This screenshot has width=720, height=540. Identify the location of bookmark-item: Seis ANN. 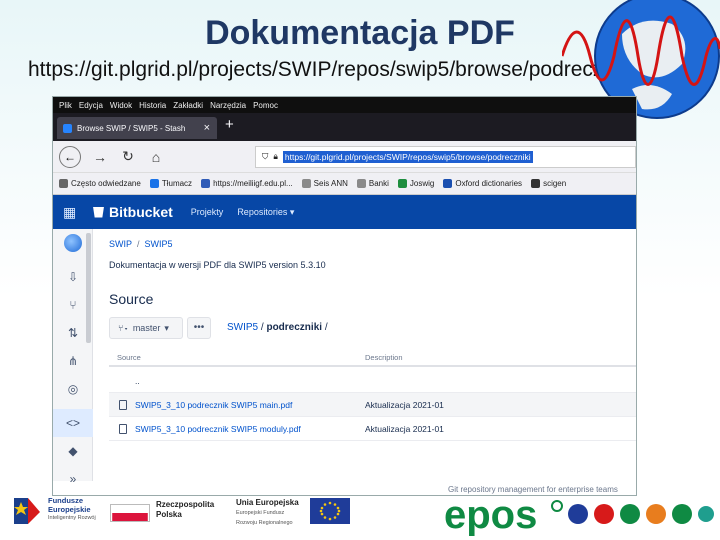
(324, 183).